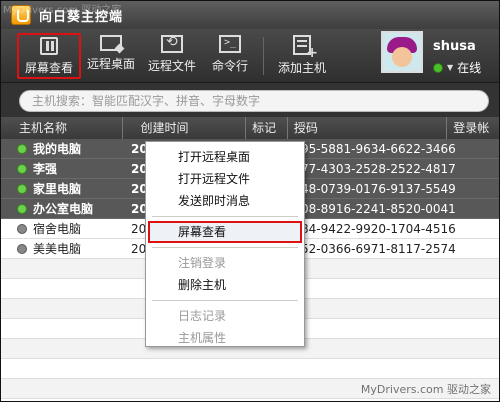 The image size is (500, 402). Describe the element at coordinates (111, 43) in the screenshot. I see `remote-desktop-icon` at that location.